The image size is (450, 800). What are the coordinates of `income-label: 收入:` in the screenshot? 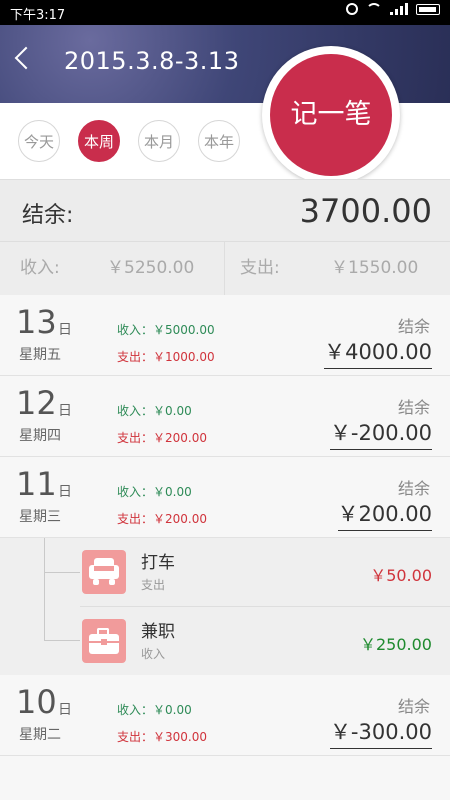 It's located at (40, 268).